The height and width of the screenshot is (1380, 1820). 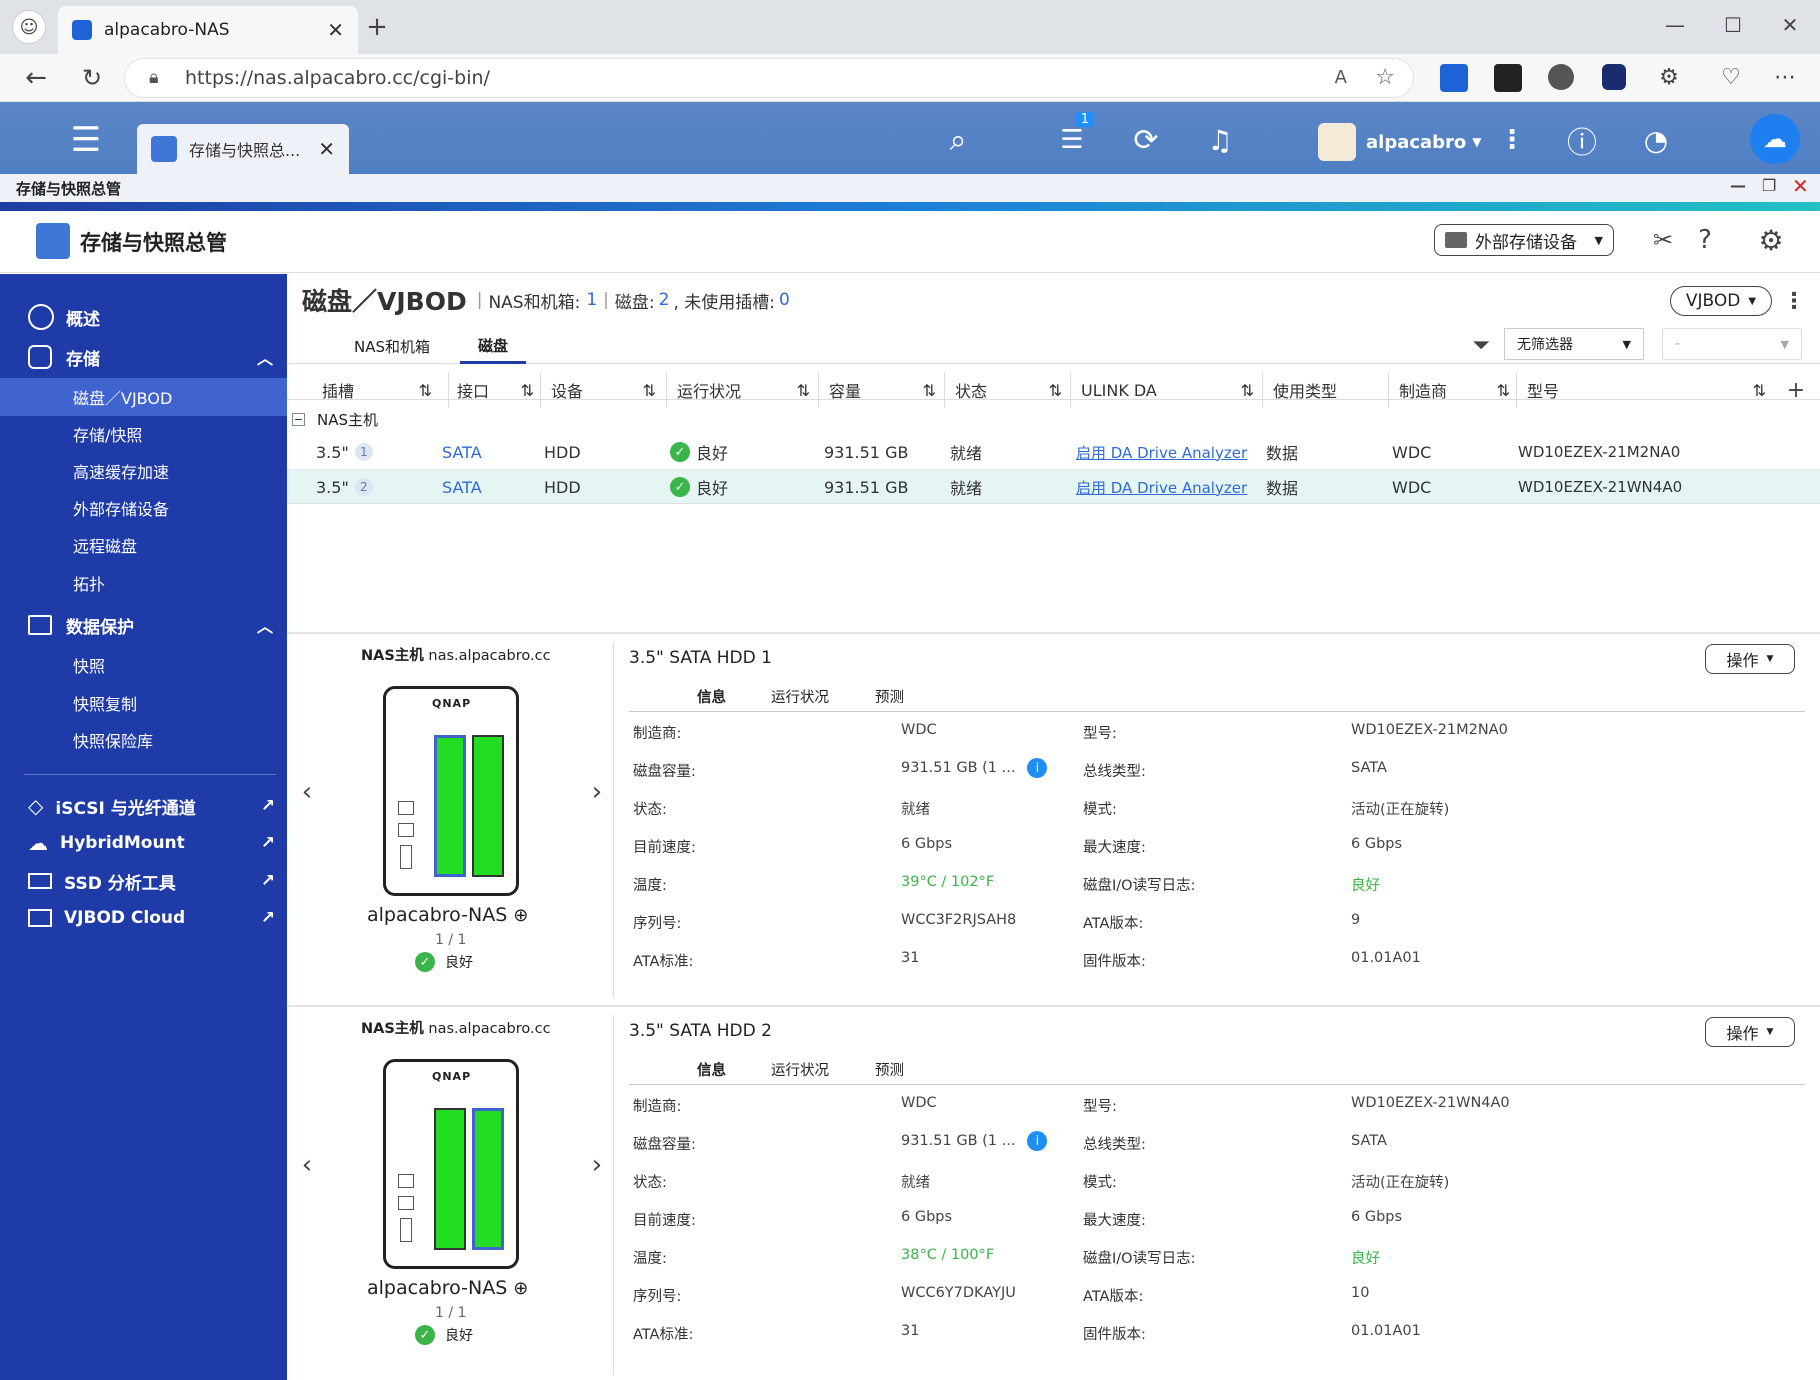 I want to click on kebab-menu-icon: ⋮, so click(x=1794, y=301).